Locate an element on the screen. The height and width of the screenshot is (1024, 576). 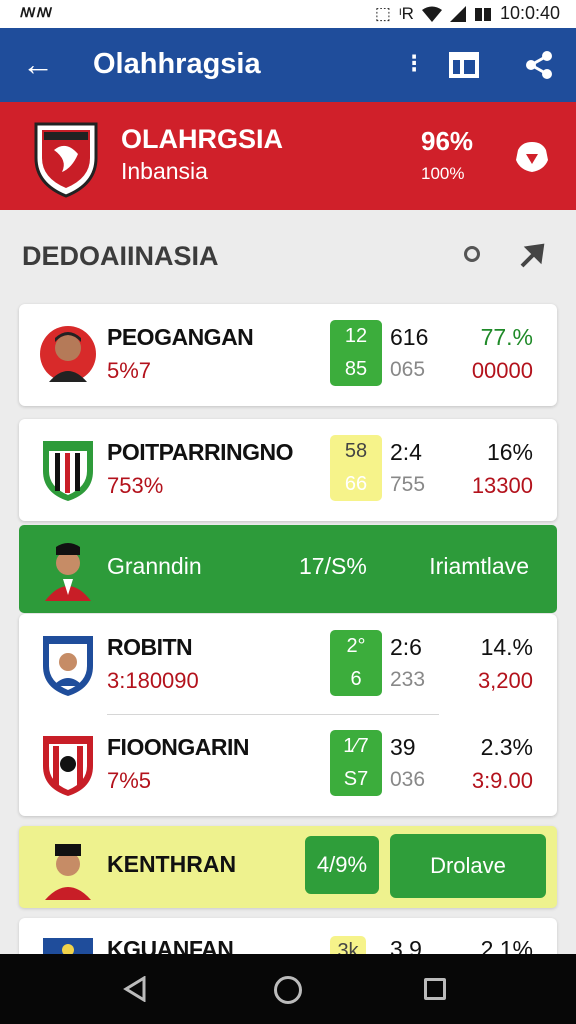
rate-bottom: 3:9.00 is located at coordinates (502, 780).